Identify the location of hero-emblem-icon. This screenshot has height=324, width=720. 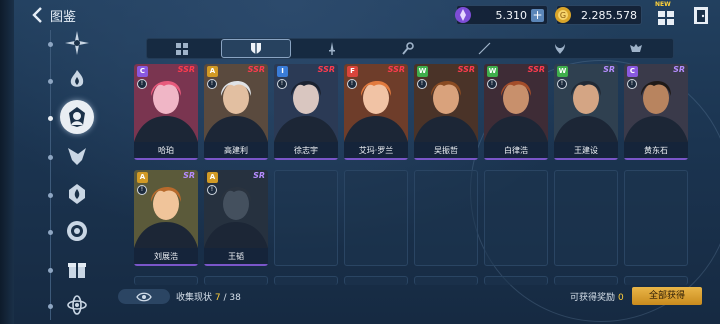
(77, 117).